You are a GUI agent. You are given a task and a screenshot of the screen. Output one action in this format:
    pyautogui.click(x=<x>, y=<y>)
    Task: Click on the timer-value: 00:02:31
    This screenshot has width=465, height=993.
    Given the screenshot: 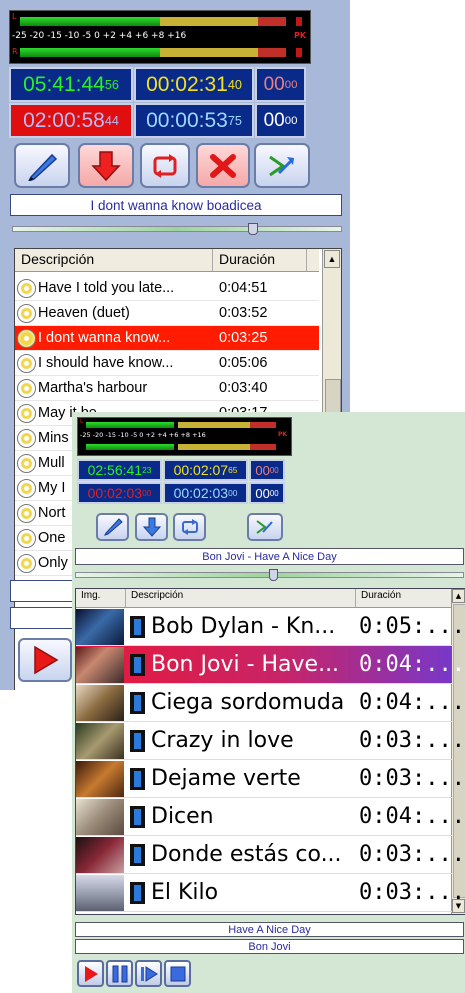 What is the action you would take?
    pyautogui.click(x=187, y=84)
    